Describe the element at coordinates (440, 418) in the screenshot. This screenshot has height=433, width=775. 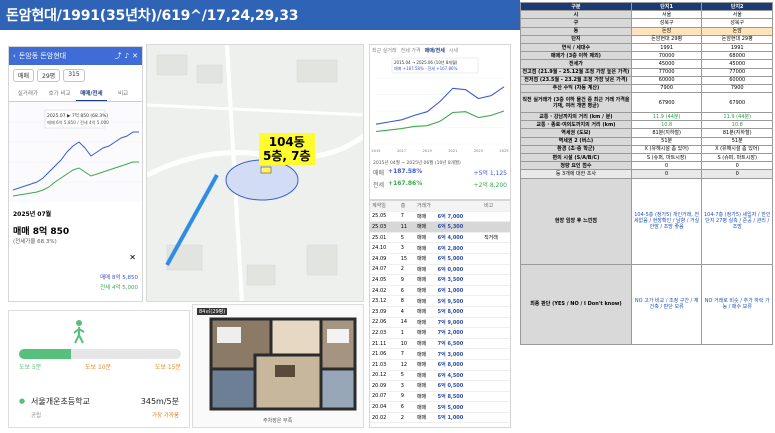
I see `table-row: 20.02 2 매매 5억 1,000` at that location.